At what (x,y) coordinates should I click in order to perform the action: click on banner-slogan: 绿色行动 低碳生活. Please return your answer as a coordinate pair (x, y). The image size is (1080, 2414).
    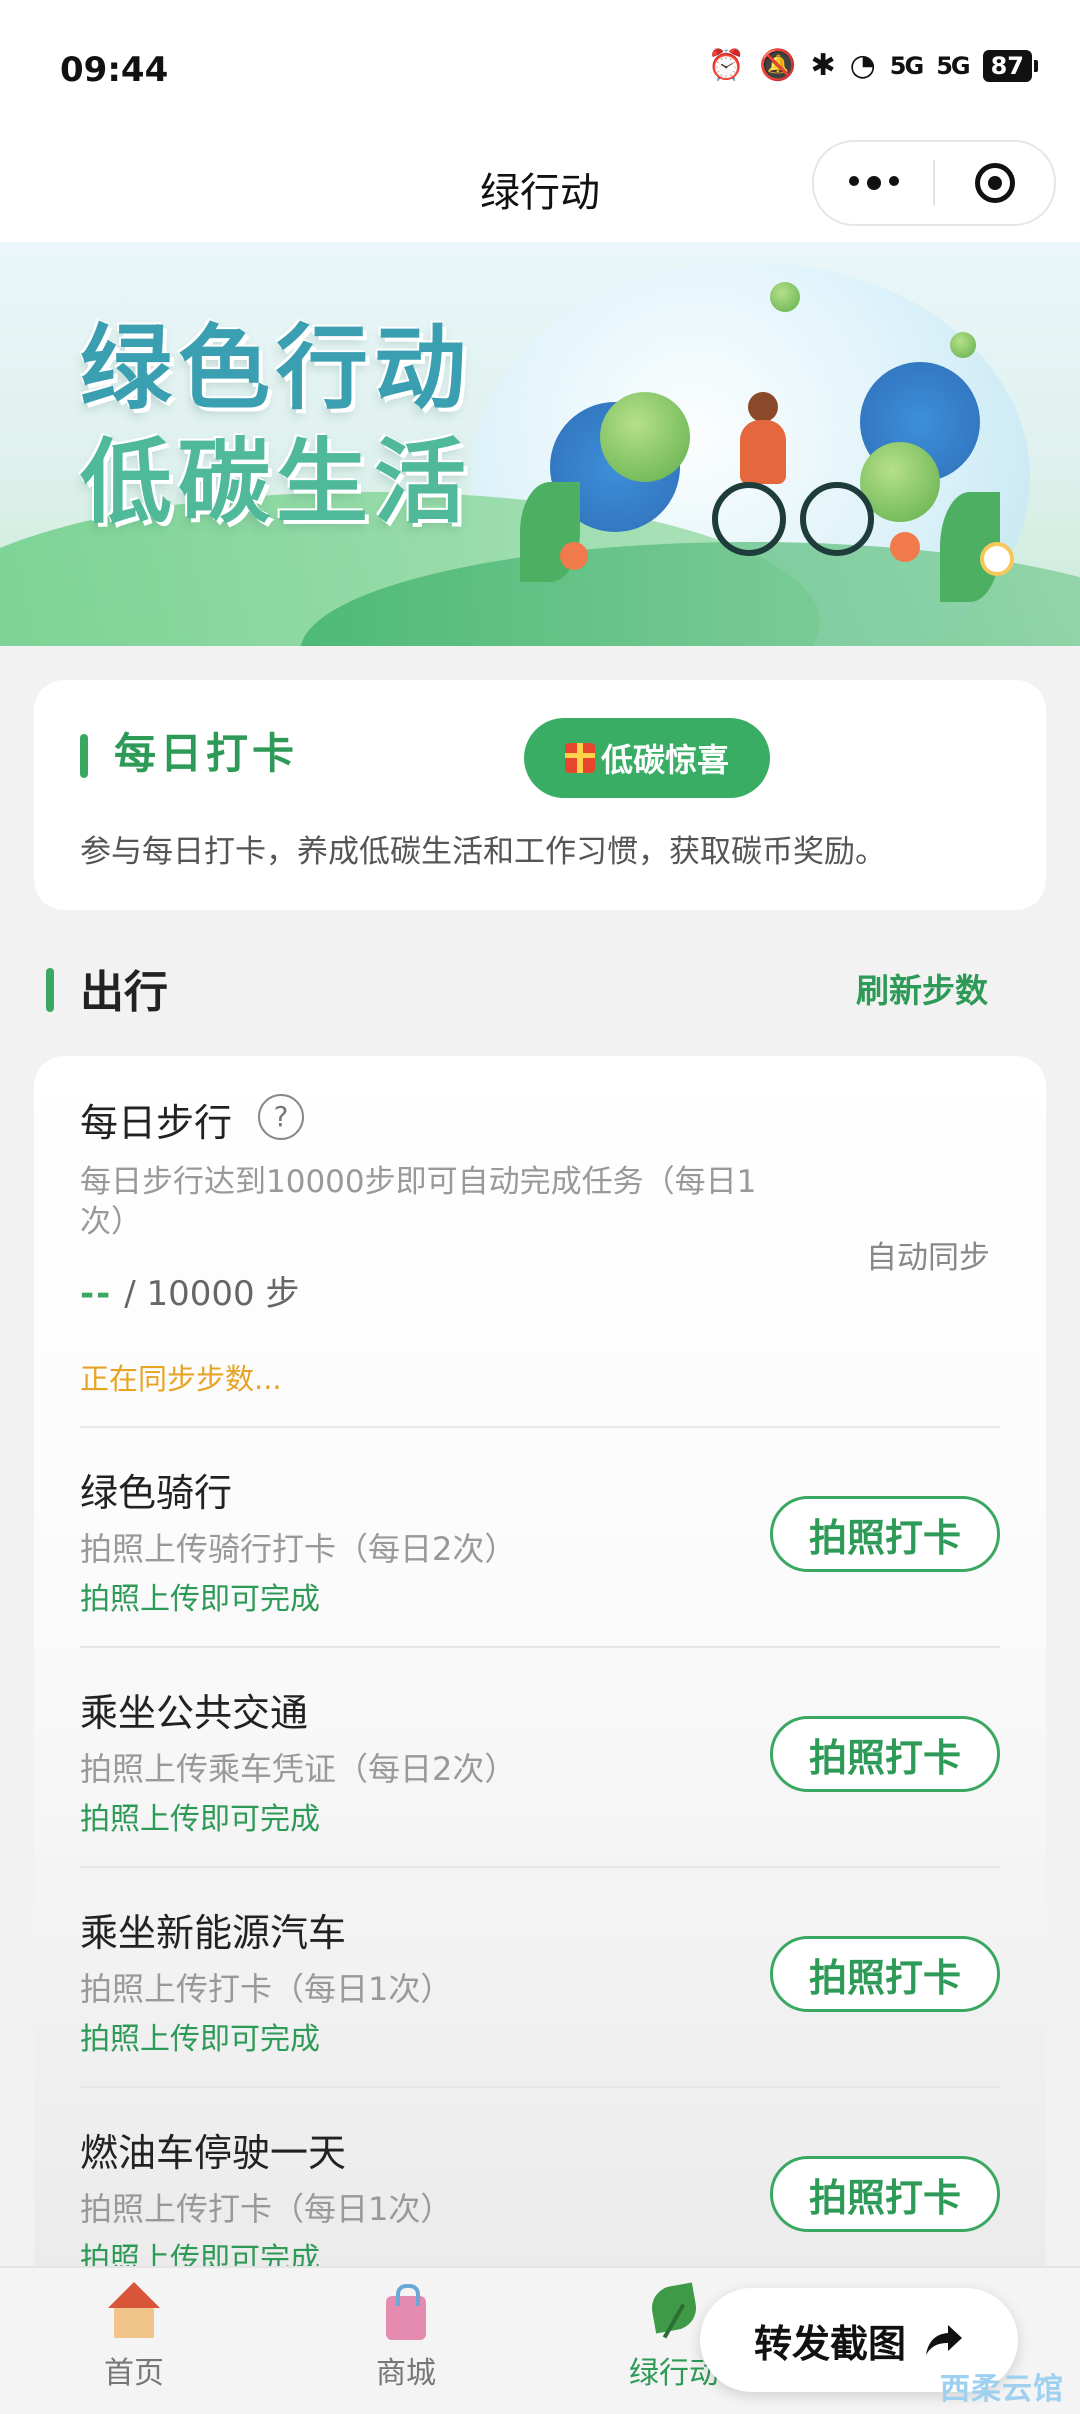
    Looking at the image, I should click on (276, 426).